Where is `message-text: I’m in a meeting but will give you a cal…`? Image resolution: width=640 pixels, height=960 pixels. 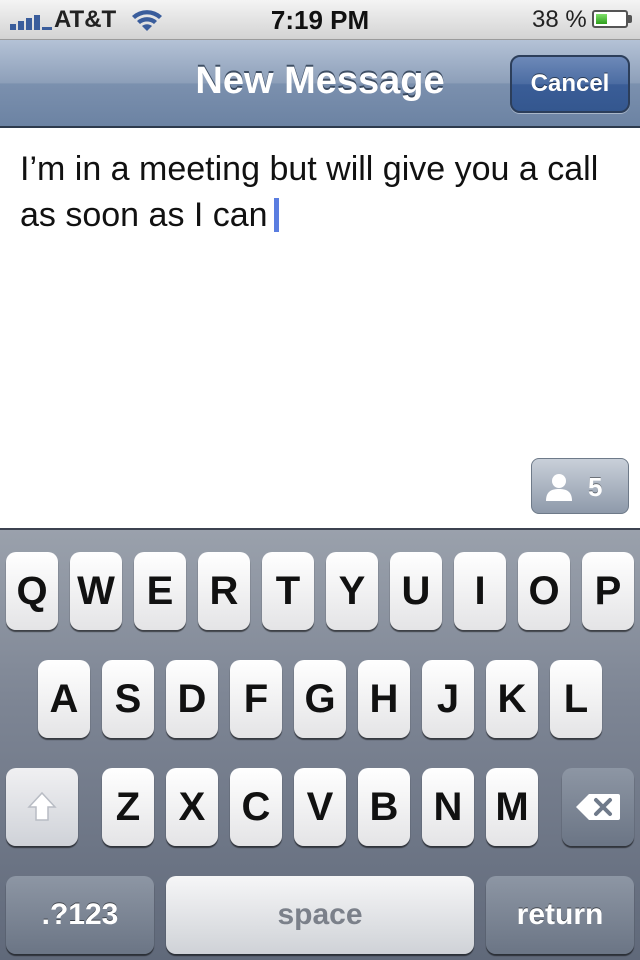 message-text: I’m in a meeting but will give you a cal… is located at coordinates (314, 192).